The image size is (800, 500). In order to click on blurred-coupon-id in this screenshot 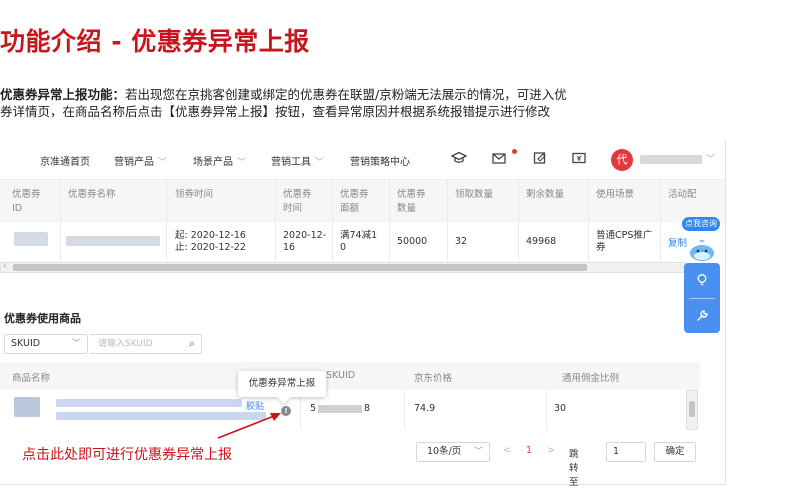, I will do `click(31, 239)`.